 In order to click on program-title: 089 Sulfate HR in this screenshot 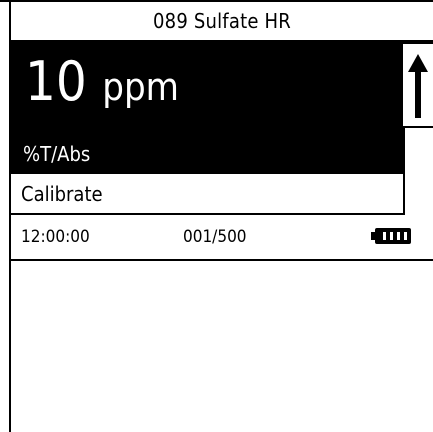, I will do `click(222, 22)`.